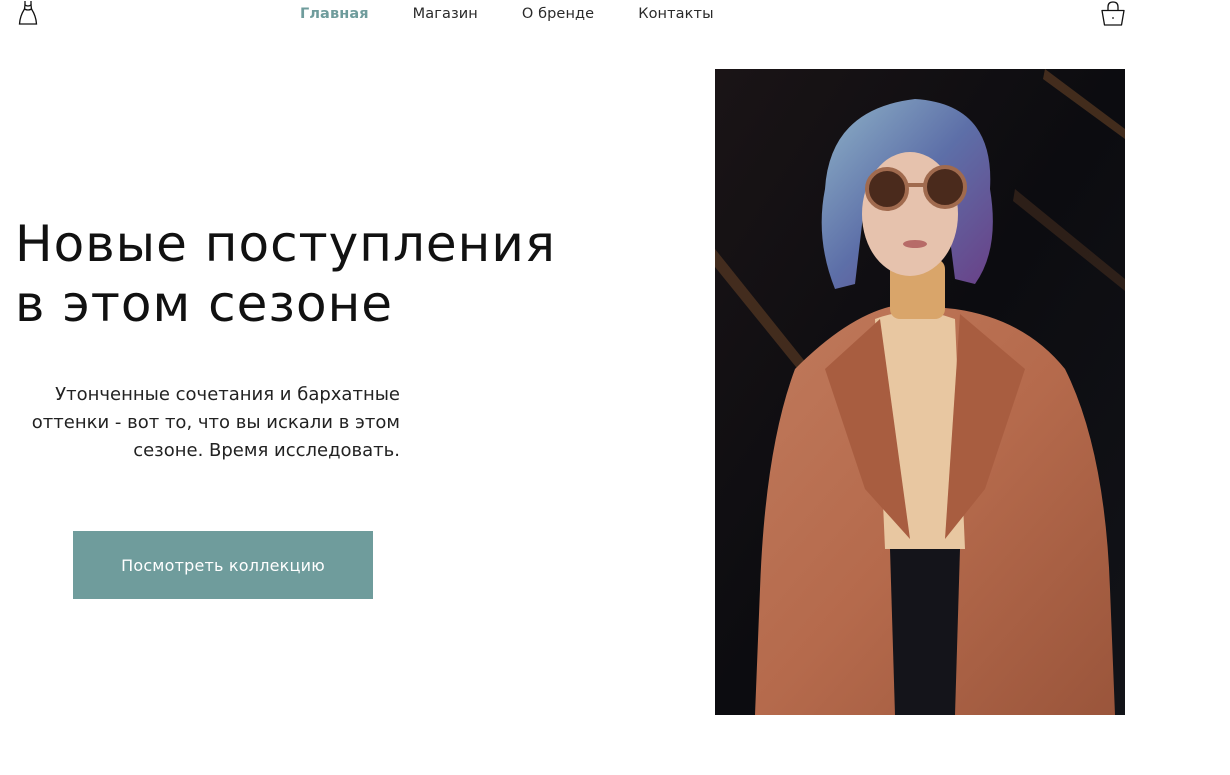  What do you see at coordinates (675, 14) in the screenshot?
I see `nav-item-contacts: Контакты` at bounding box center [675, 14].